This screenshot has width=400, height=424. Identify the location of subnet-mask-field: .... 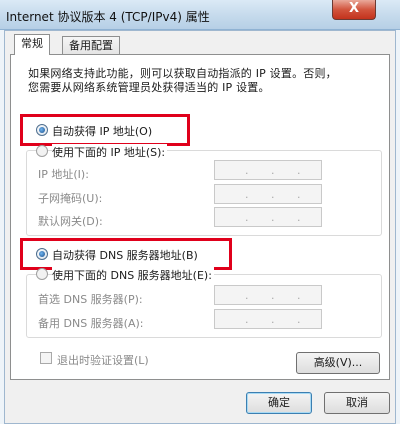
(268, 194).